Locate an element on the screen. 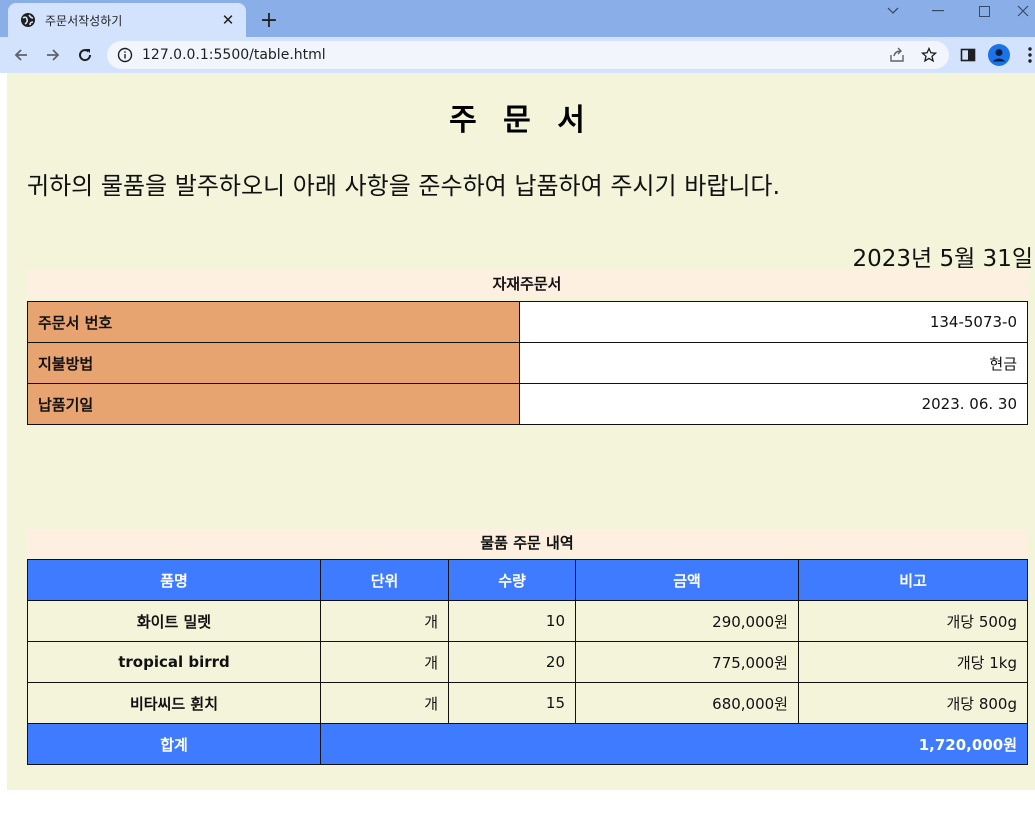  order-number-label: 주문서 번호 is located at coordinates (273, 322).